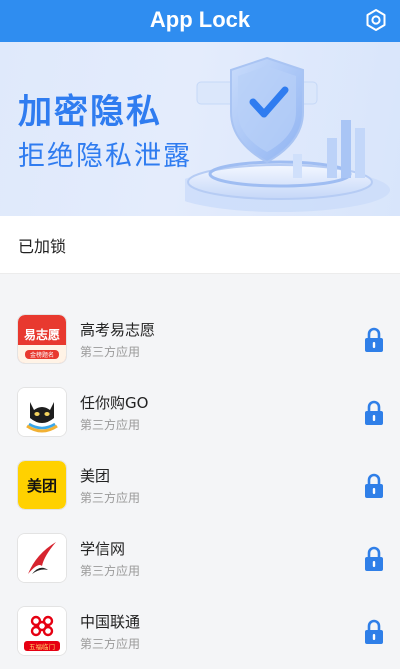 The image size is (400, 669). Describe the element at coordinates (200, 245) in the screenshot. I see `locked-section-header: 已加锁` at that location.